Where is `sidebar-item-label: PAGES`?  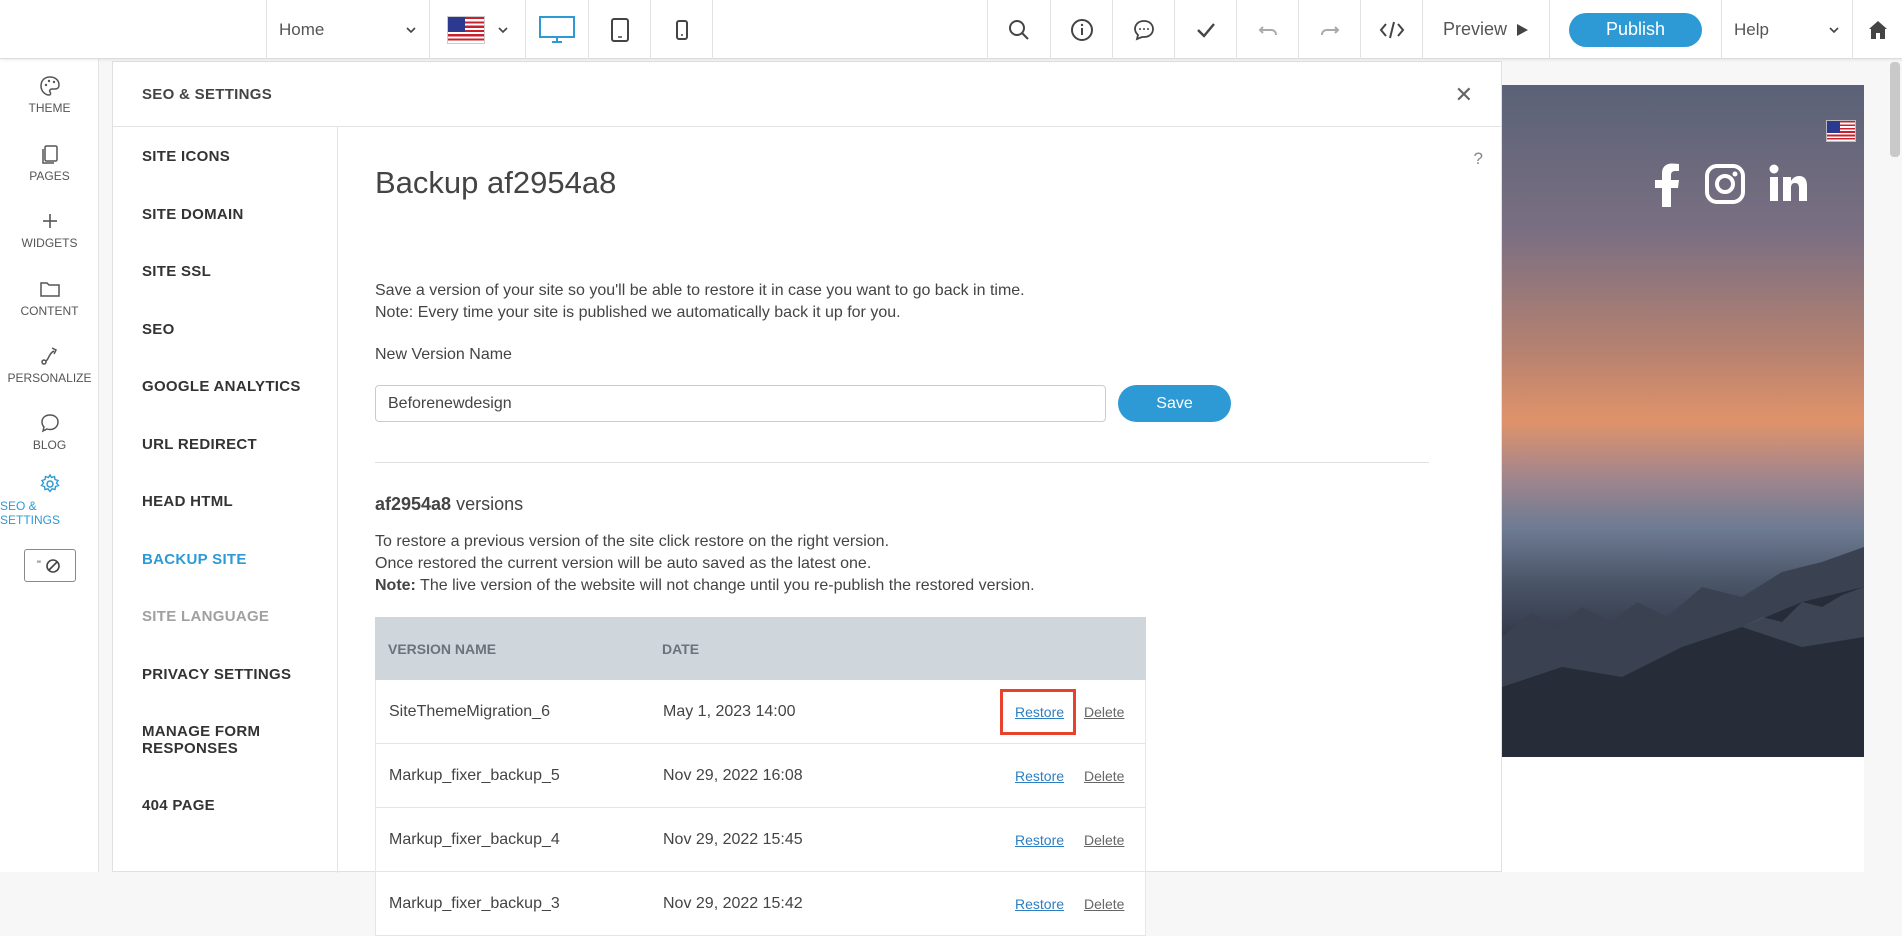 sidebar-item-label: PAGES is located at coordinates (49, 176).